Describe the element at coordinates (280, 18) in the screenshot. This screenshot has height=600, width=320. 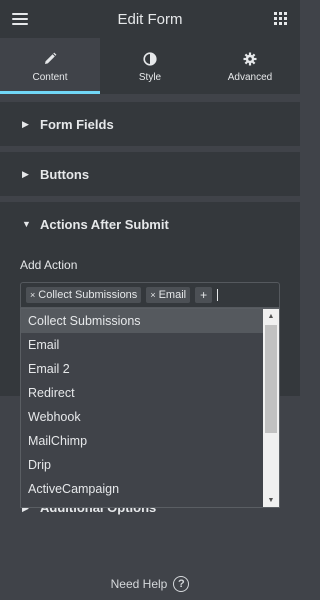
I see `grid-apps-icon` at that location.